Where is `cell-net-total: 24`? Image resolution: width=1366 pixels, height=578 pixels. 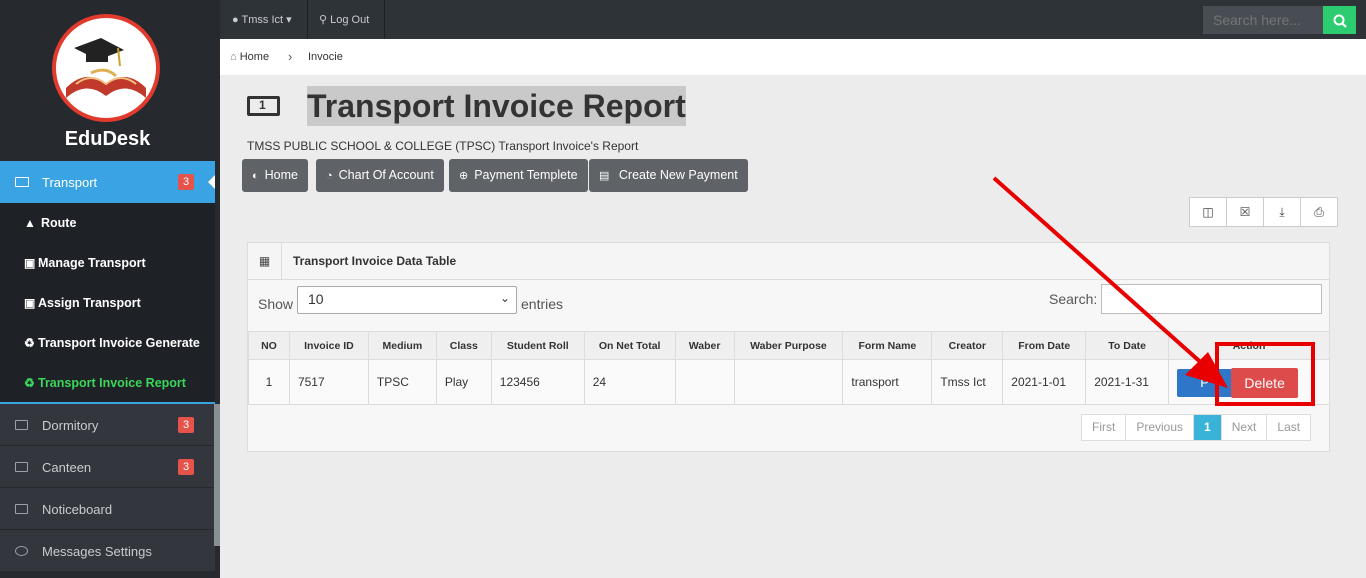 cell-net-total: 24 is located at coordinates (629, 382).